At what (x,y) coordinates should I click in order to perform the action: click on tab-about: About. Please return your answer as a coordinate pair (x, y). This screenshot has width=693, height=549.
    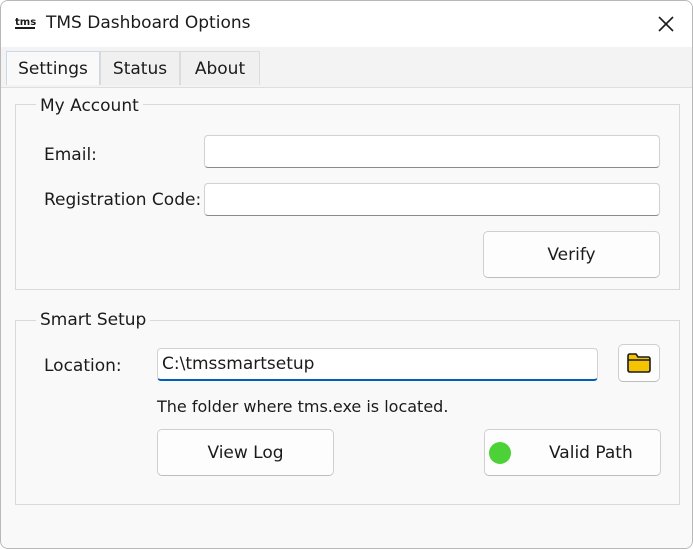
    Looking at the image, I should click on (220, 68).